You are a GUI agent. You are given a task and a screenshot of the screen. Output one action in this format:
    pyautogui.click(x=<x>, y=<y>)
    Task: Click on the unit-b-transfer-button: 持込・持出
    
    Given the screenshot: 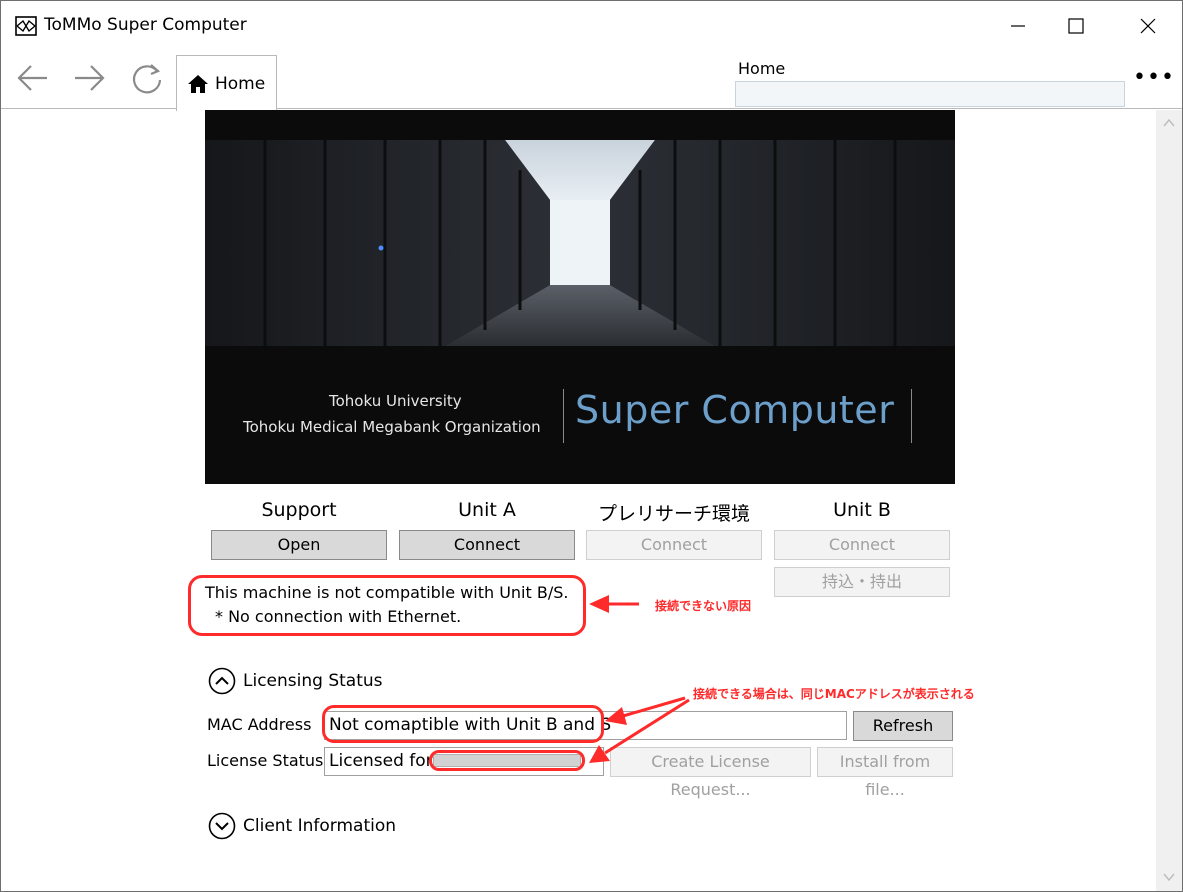 What is the action you would take?
    pyautogui.click(x=862, y=582)
    